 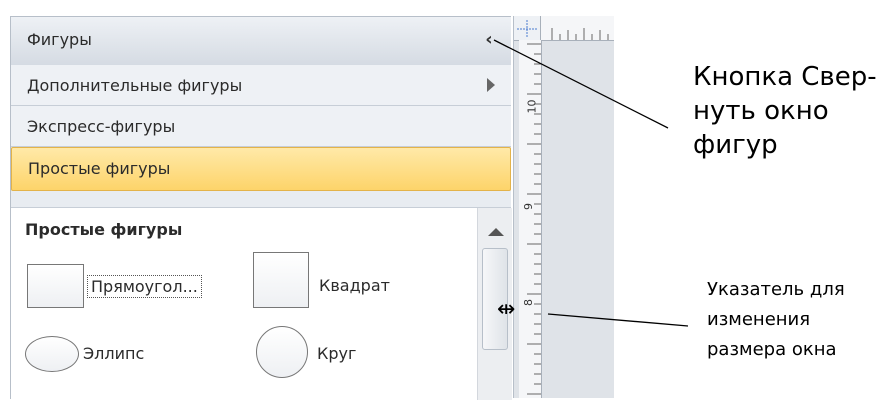 I want to click on ruler-area: 10 9 8, so click(x=563, y=207).